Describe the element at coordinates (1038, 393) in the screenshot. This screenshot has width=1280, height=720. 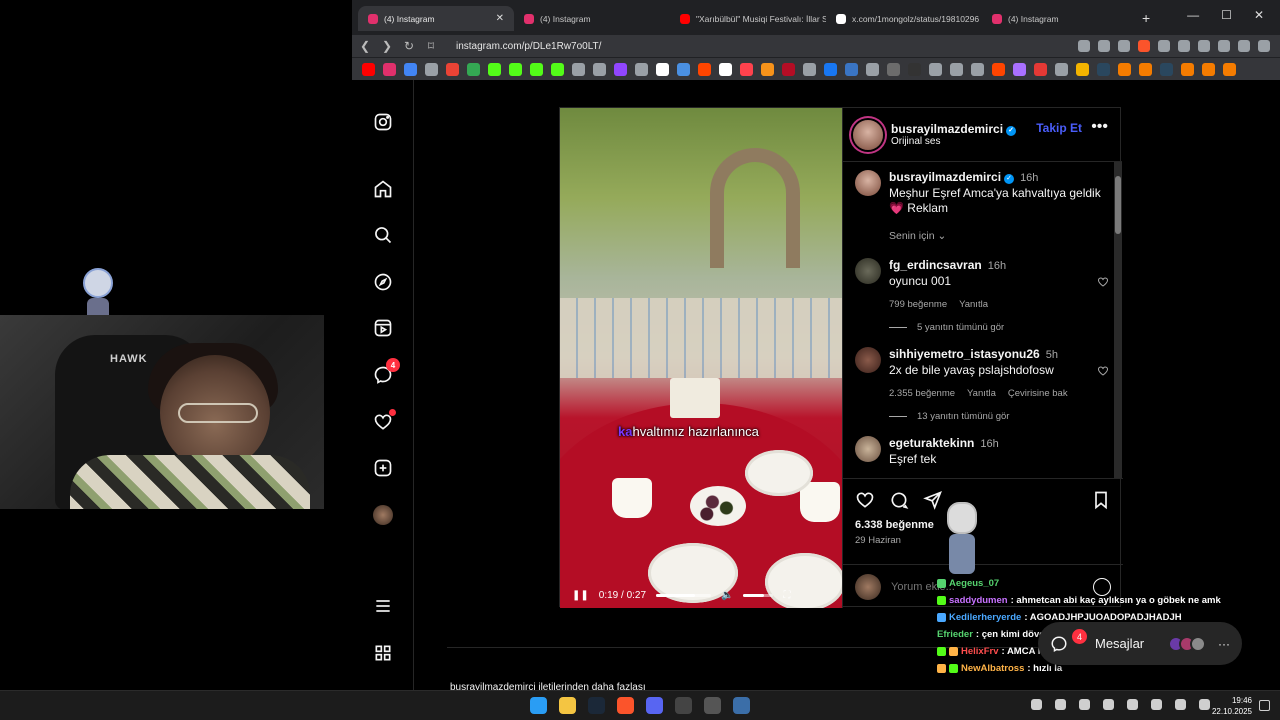
I see `translate-link: Çevirisine bak` at that location.